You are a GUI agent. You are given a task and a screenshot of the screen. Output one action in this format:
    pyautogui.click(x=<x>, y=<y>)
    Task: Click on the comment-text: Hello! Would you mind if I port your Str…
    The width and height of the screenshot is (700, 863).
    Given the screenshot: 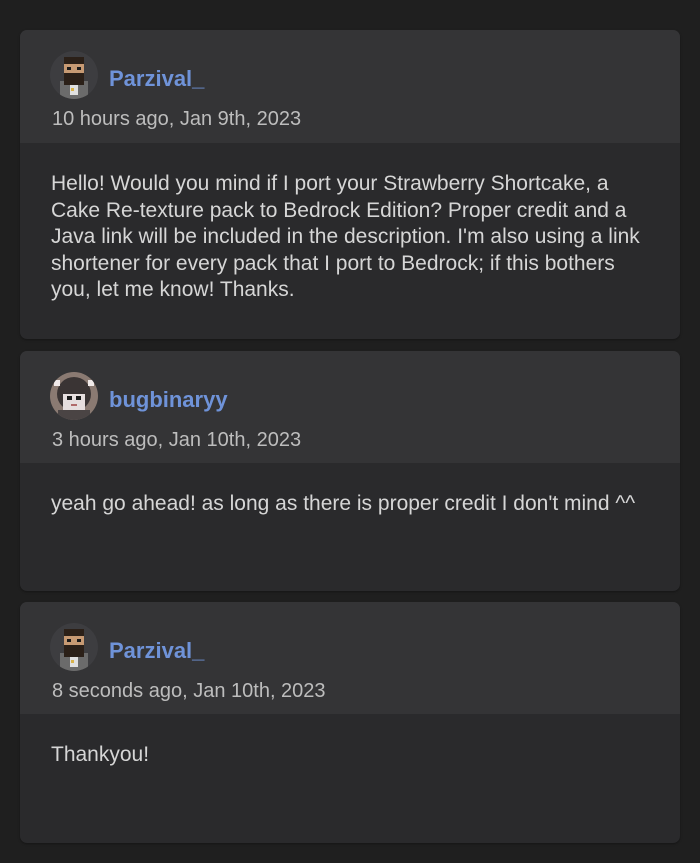 What is the action you would take?
    pyautogui.click(x=345, y=236)
    